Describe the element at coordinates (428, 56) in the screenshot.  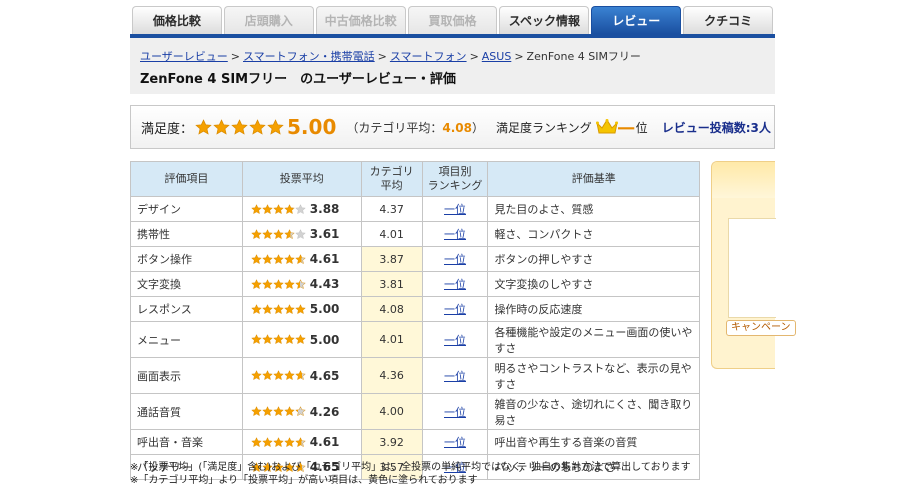
I see `breadcrumb-link-smartphone: スマートフォン` at that location.